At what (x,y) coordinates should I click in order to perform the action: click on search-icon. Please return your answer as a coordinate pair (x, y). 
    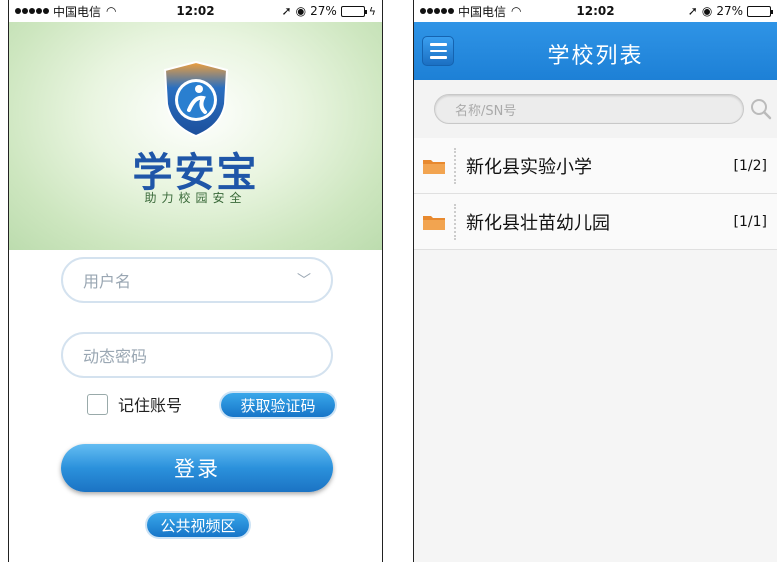
    Looking at the image, I should click on (761, 109).